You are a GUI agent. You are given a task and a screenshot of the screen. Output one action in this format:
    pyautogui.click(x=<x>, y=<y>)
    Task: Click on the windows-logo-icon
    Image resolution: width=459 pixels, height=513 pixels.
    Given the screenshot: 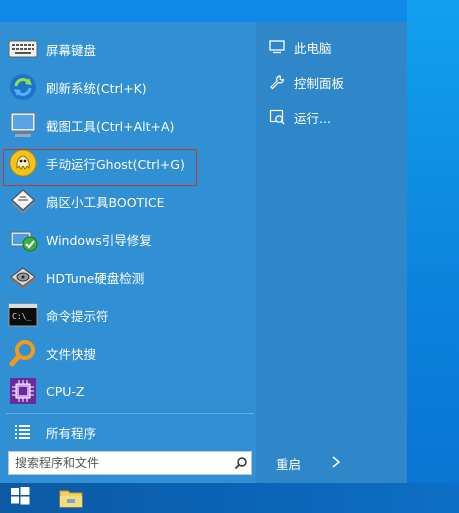 What is the action you would take?
    pyautogui.click(x=20, y=498)
    